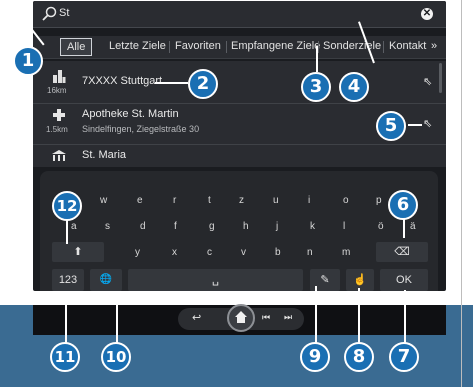 Image resolution: width=473 pixels, height=387 pixels. What do you see at coordinates (140, 200) in the screenshot?
I see `key-e: e` at bounding box center [140, 200].